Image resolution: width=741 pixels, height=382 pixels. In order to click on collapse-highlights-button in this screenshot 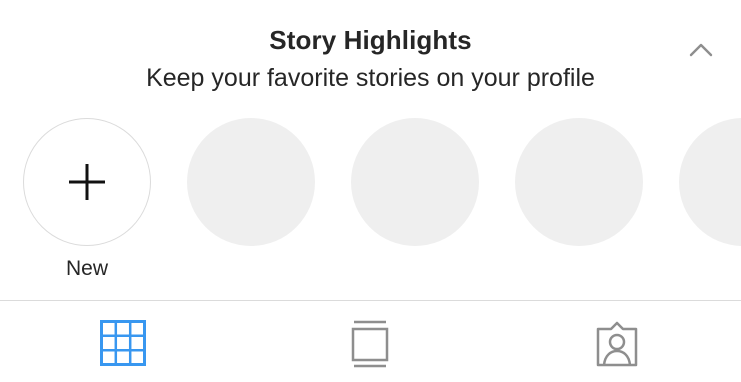, I will do `click(701, 50)`.